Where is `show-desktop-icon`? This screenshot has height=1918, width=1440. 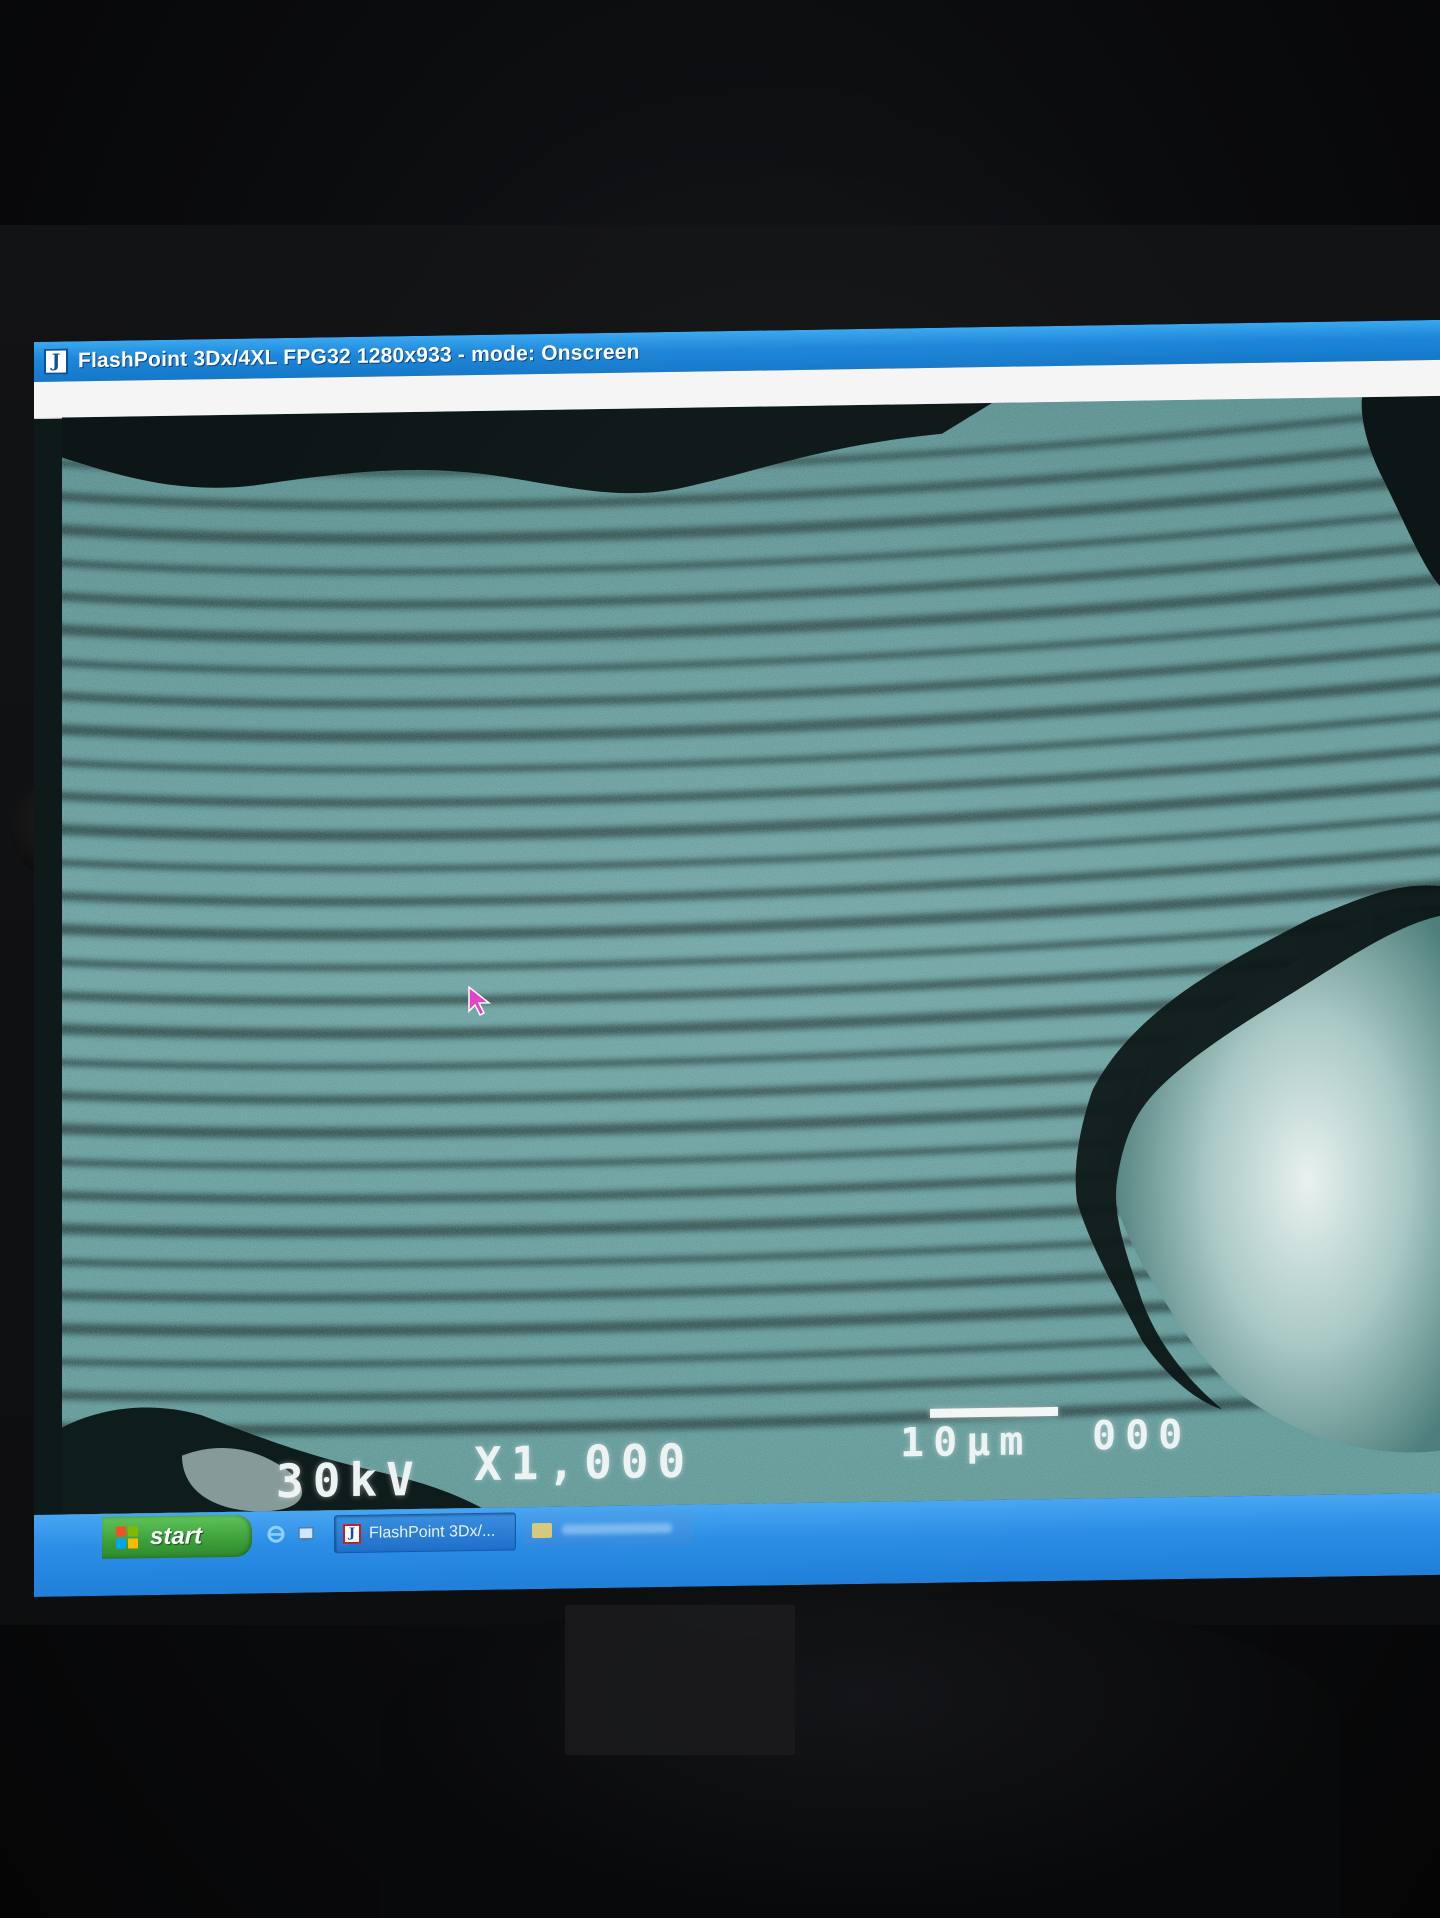
show-desktop-icon is located at coordinates (306, 1534).